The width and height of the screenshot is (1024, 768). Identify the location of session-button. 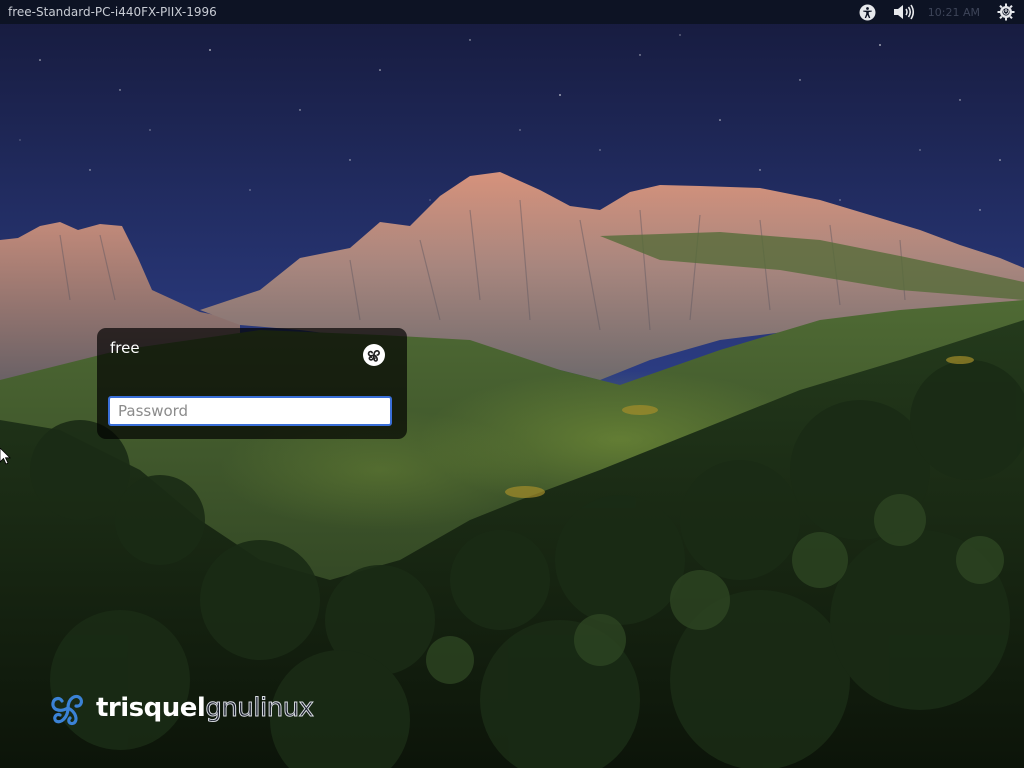
(374, 355).